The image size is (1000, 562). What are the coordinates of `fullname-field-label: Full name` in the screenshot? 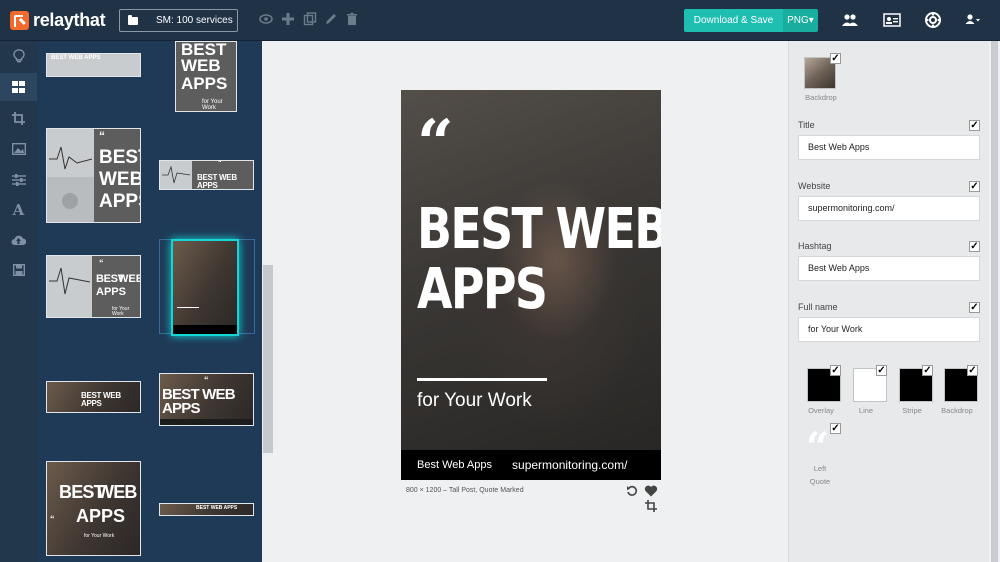 It's located at (818, 307).